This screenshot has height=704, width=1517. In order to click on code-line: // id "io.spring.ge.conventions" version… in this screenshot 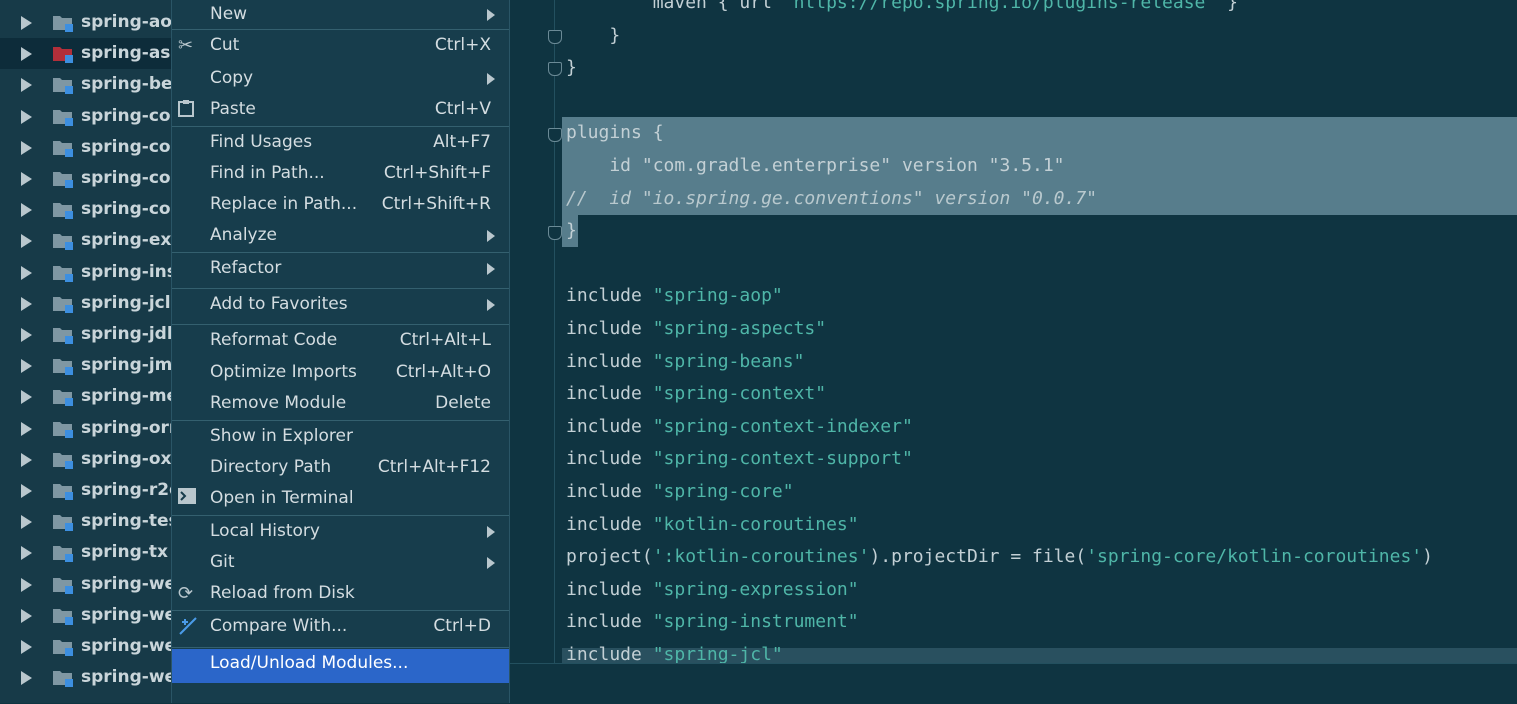, I will do `click(831, 198)`.